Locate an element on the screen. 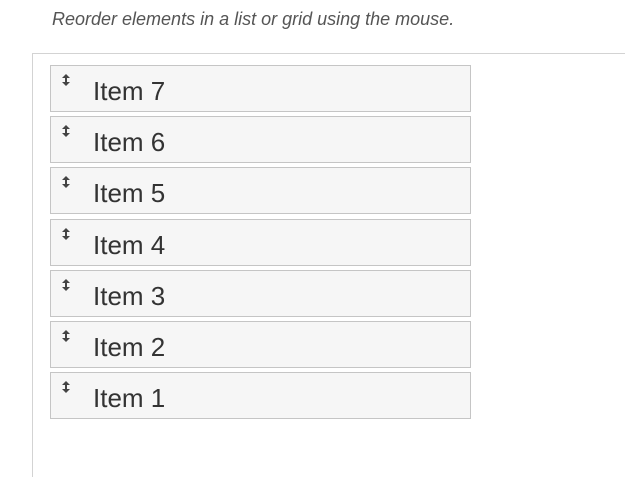 The width and height of the screenshot is (625, 477). sortable-item: Item 1 is located at coordinates (260, 396).